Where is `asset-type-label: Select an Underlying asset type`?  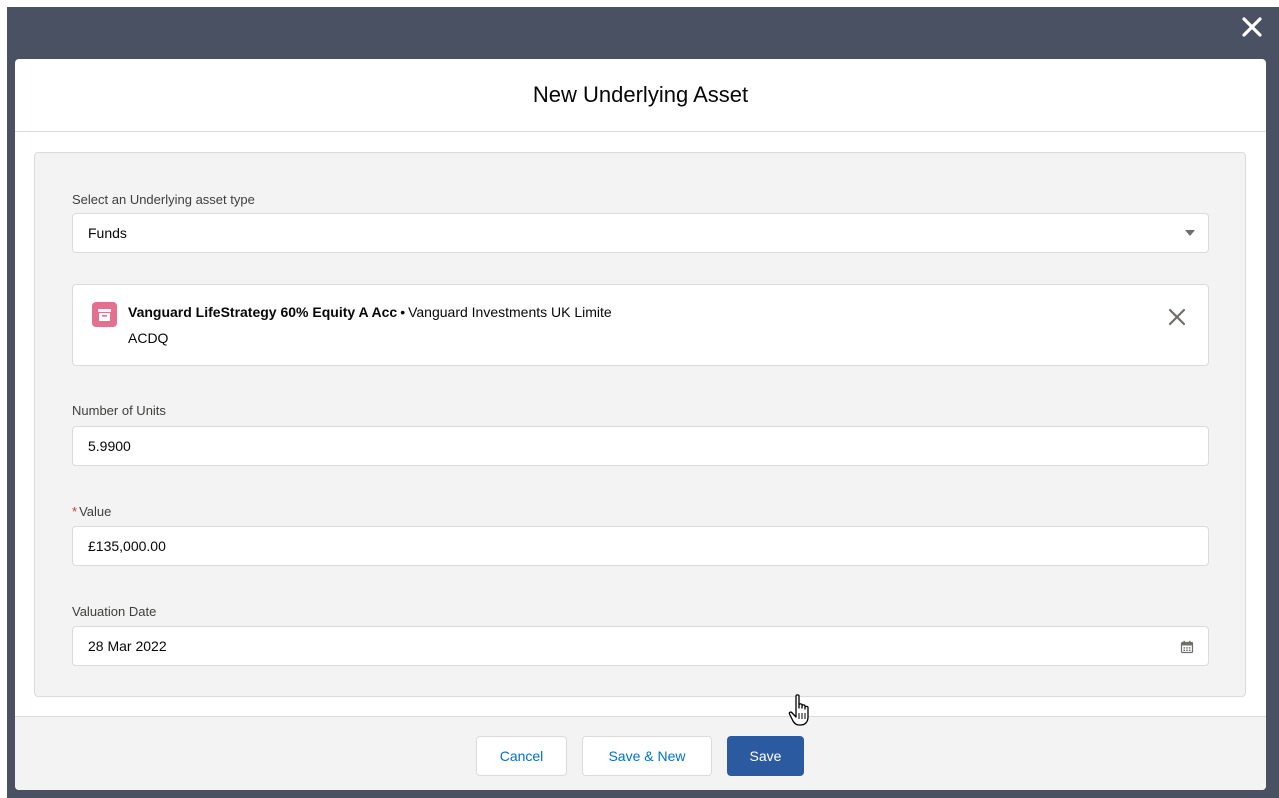
asset-type-label: Select an Underlying asset type is located at coordinates (163, 199).